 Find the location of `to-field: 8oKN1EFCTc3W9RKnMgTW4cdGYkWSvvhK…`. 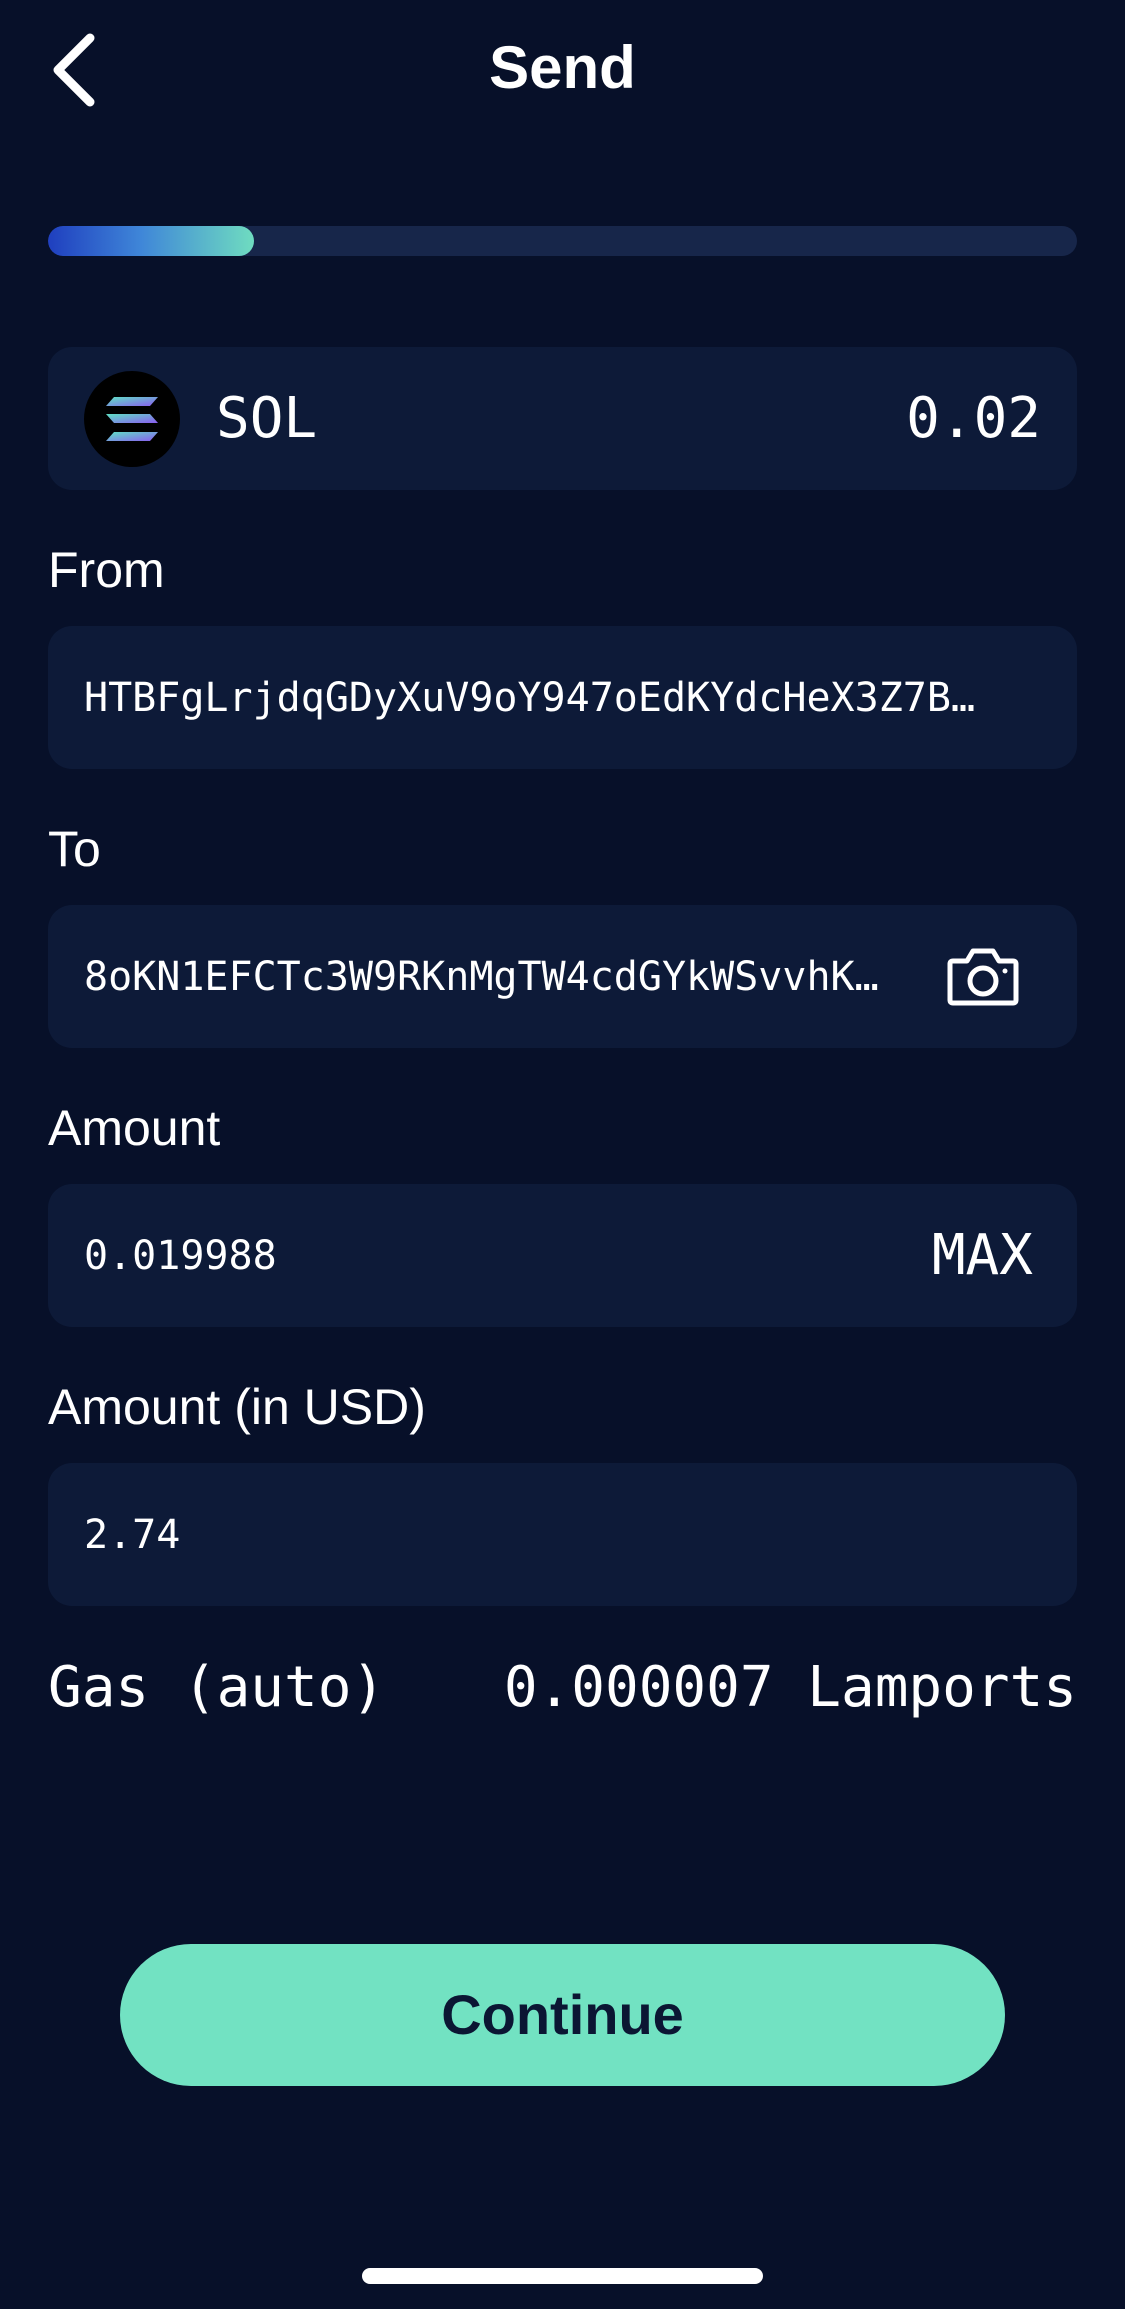

to-field: 8oKN1EFCTc3W9RKnMgTW4cdGYkWSvvhK… is located at coordinates (562, 976).